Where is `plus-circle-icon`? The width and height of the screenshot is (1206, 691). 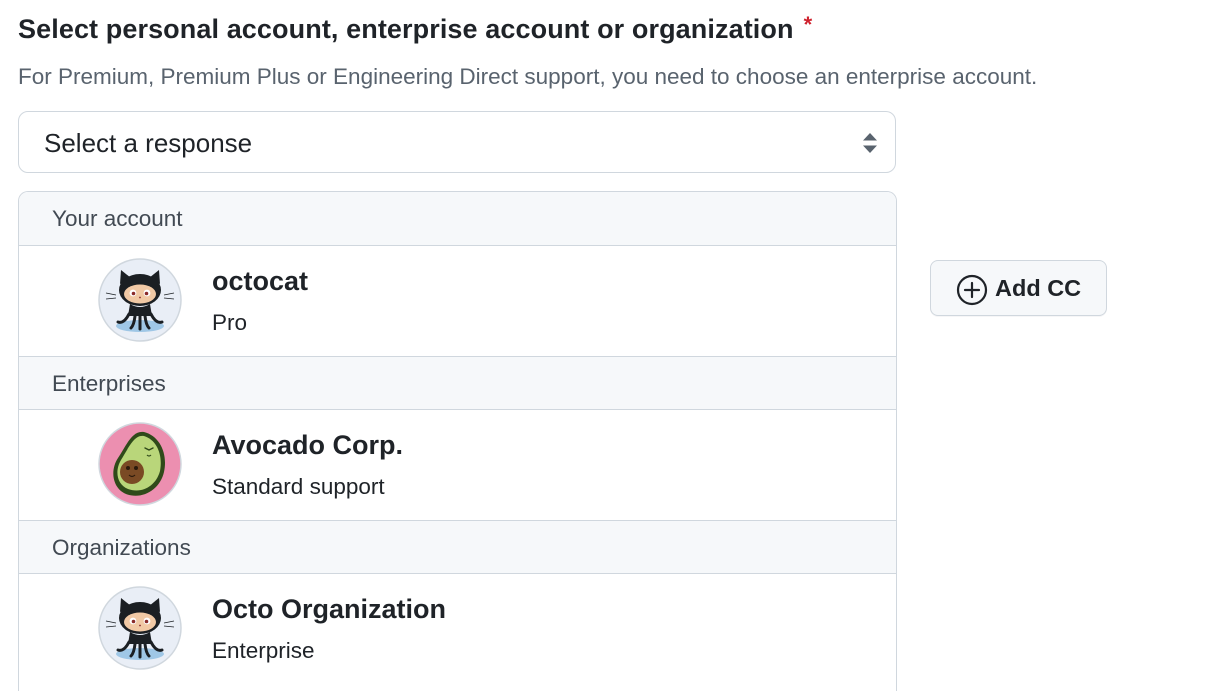 plus-circle-icon is located at coordinates (972, 290).